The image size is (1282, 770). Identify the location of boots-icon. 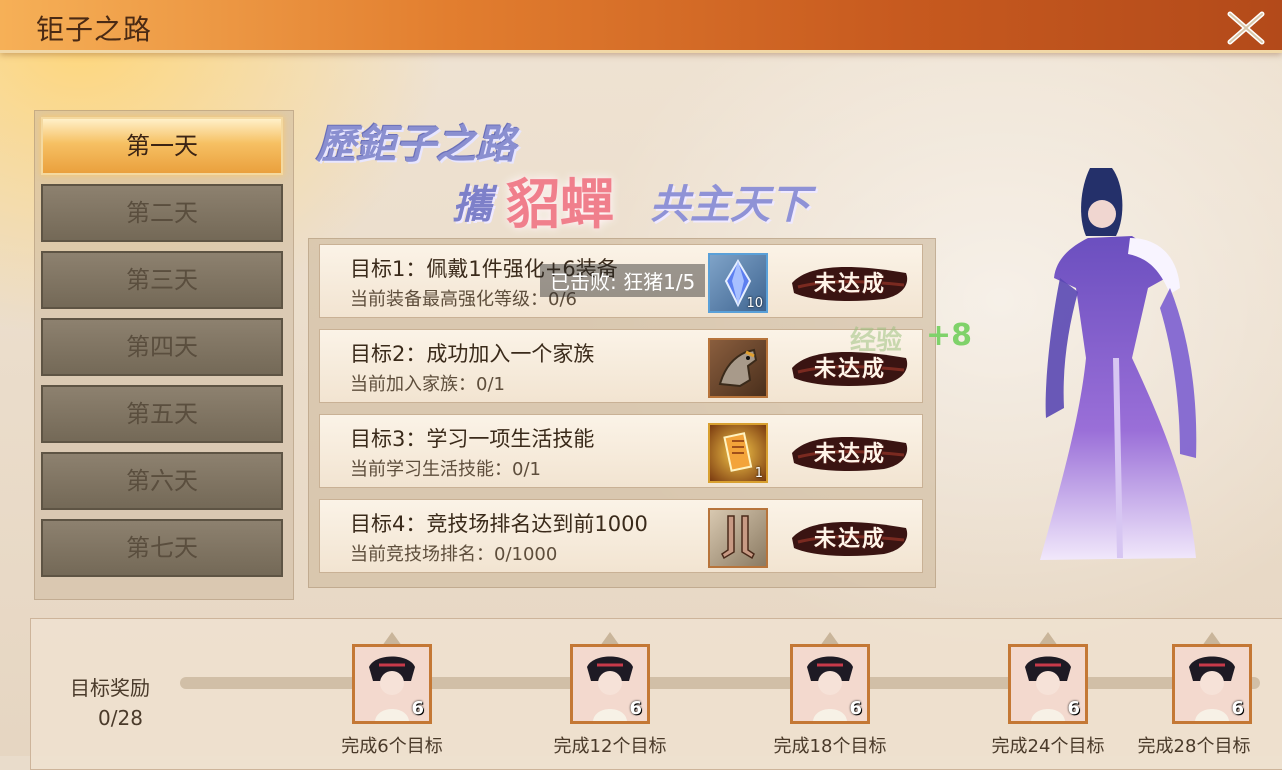
(738, 537).